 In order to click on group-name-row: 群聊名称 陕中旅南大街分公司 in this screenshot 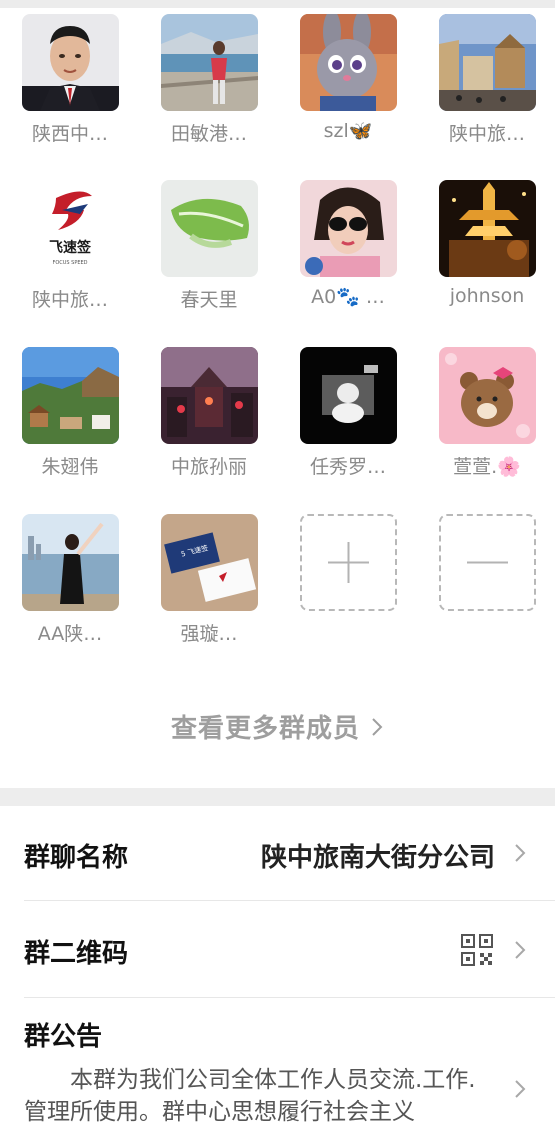, I will do `click(277, 853)`.